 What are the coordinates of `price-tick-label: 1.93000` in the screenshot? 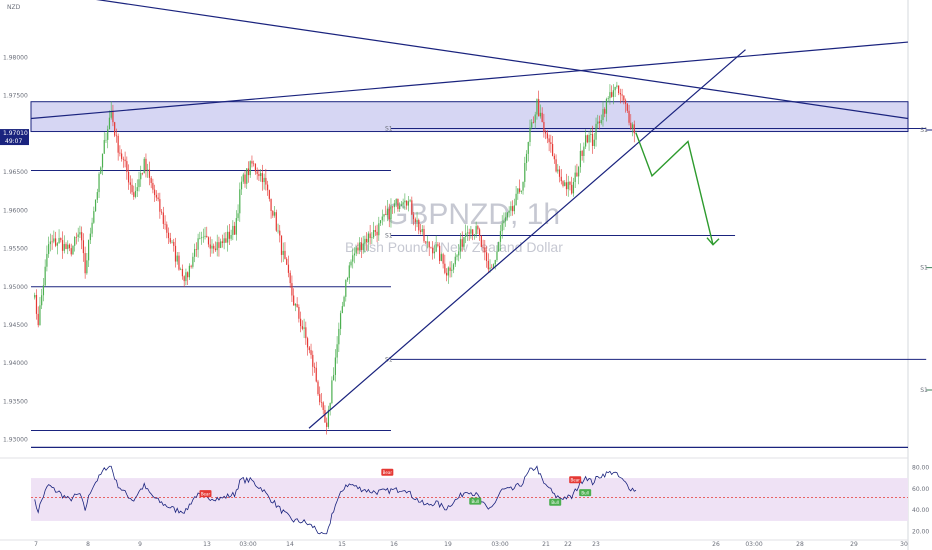 It's located at (15, 440).